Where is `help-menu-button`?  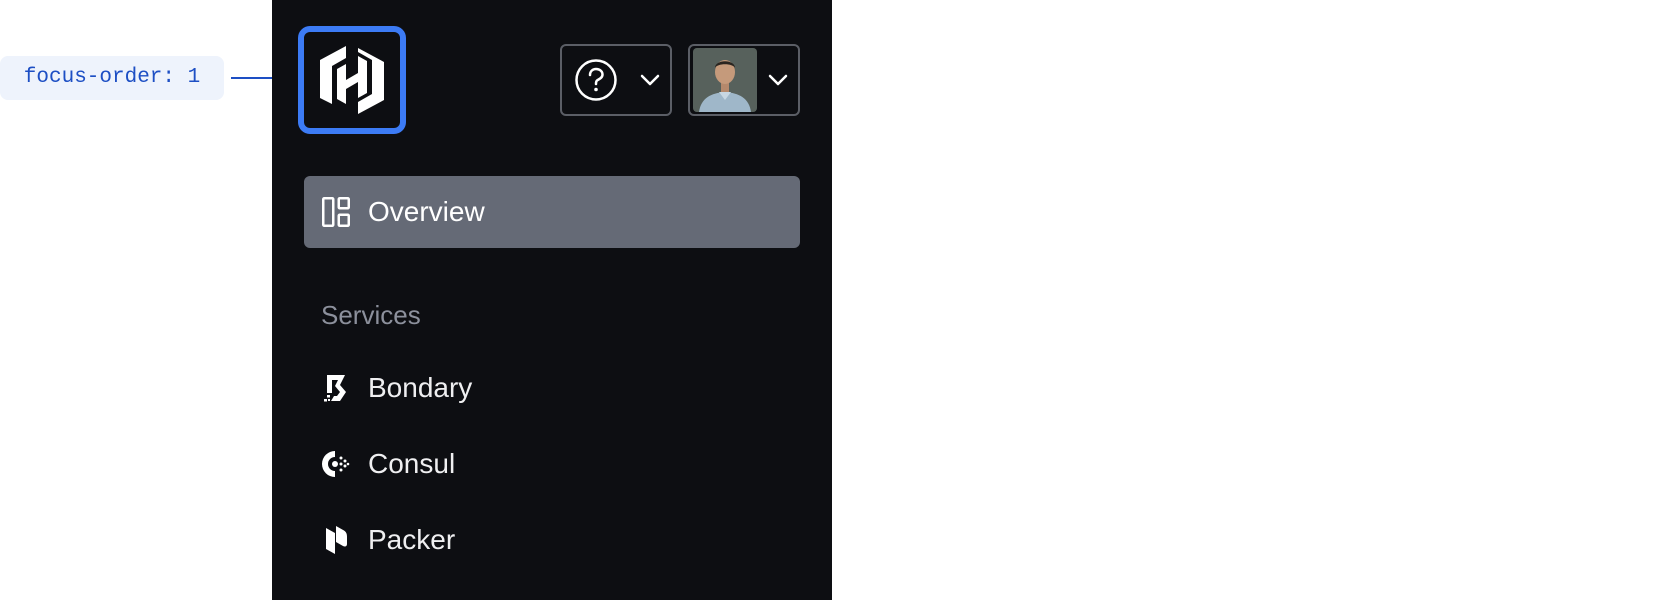
help-menu-button is located at coordinates (616, 80).